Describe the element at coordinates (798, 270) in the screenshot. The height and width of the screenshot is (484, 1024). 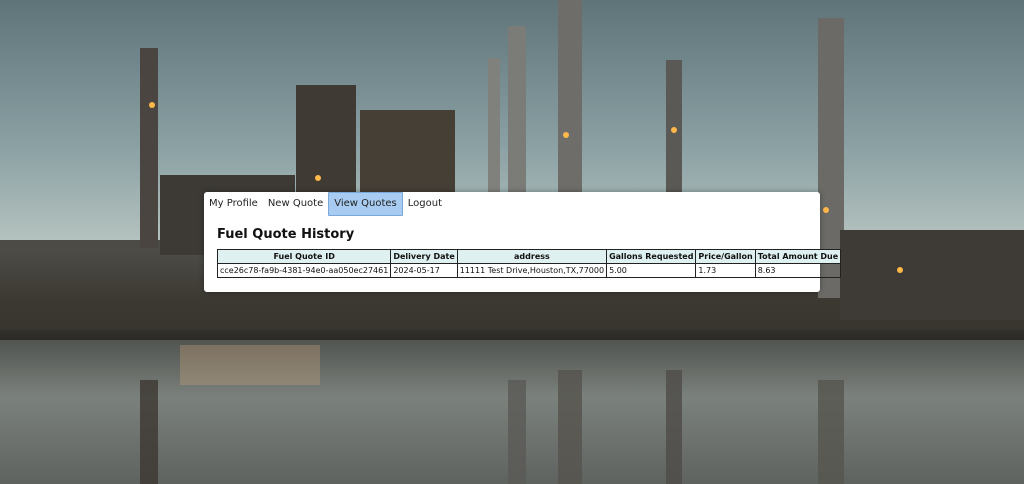
I see `cell-total-due: 8.63` at that location.